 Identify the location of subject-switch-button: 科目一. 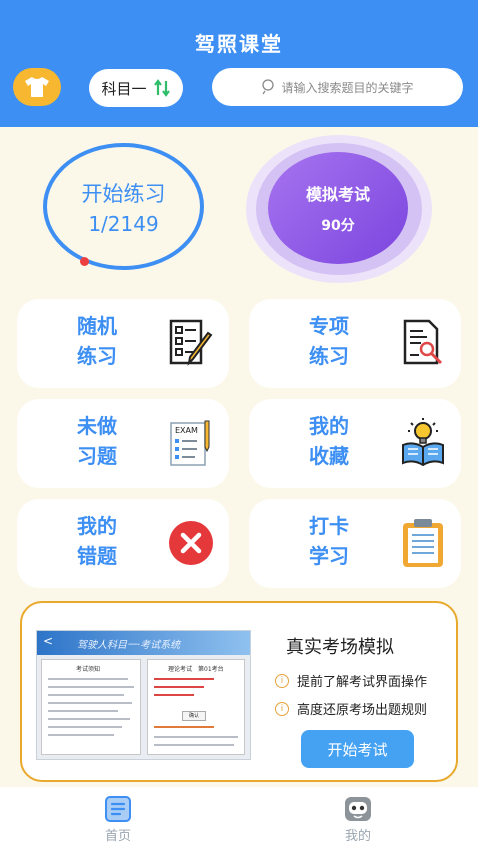
(136, 88).